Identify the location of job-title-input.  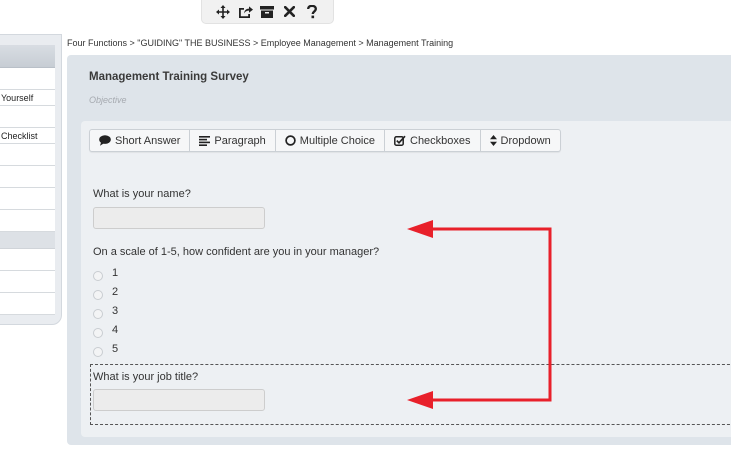
(179, 400).